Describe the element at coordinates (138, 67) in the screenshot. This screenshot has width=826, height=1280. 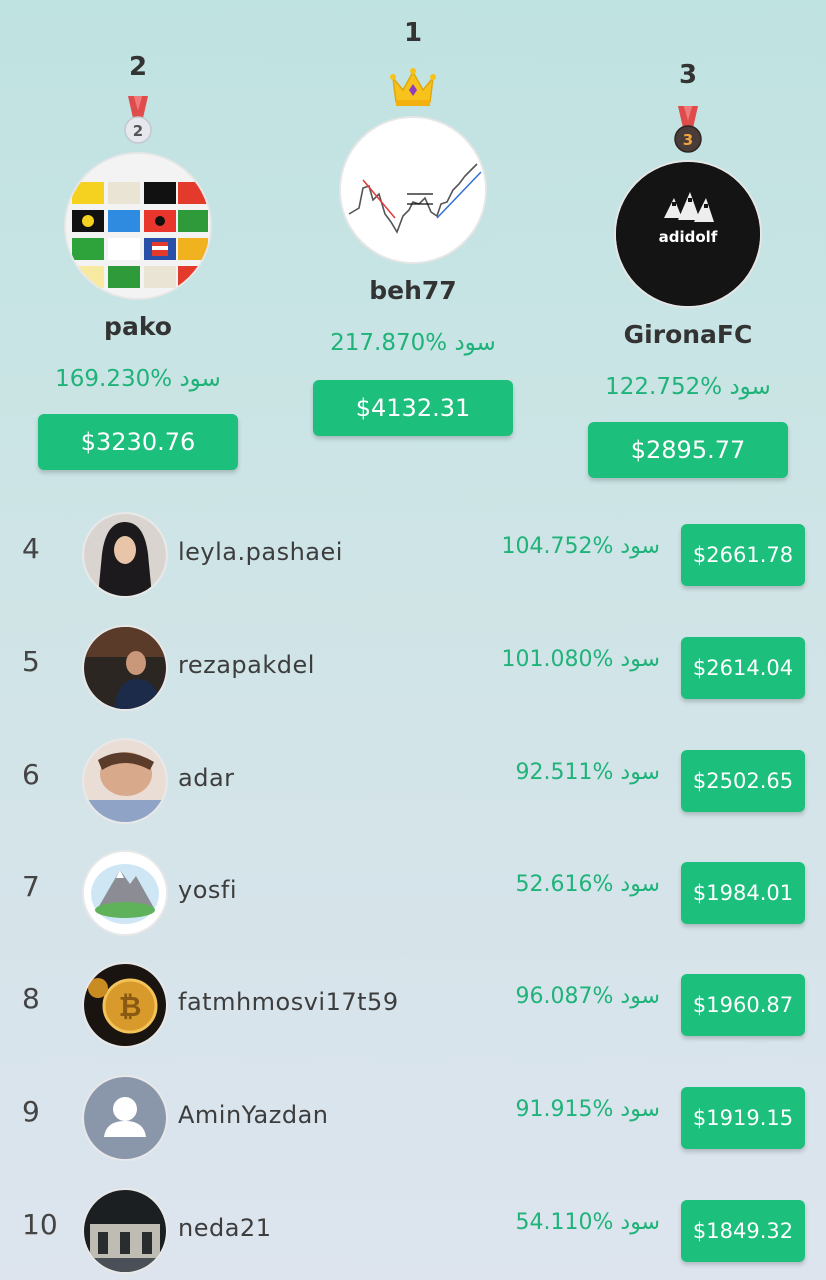
I see `rank-number: 2` at that location.